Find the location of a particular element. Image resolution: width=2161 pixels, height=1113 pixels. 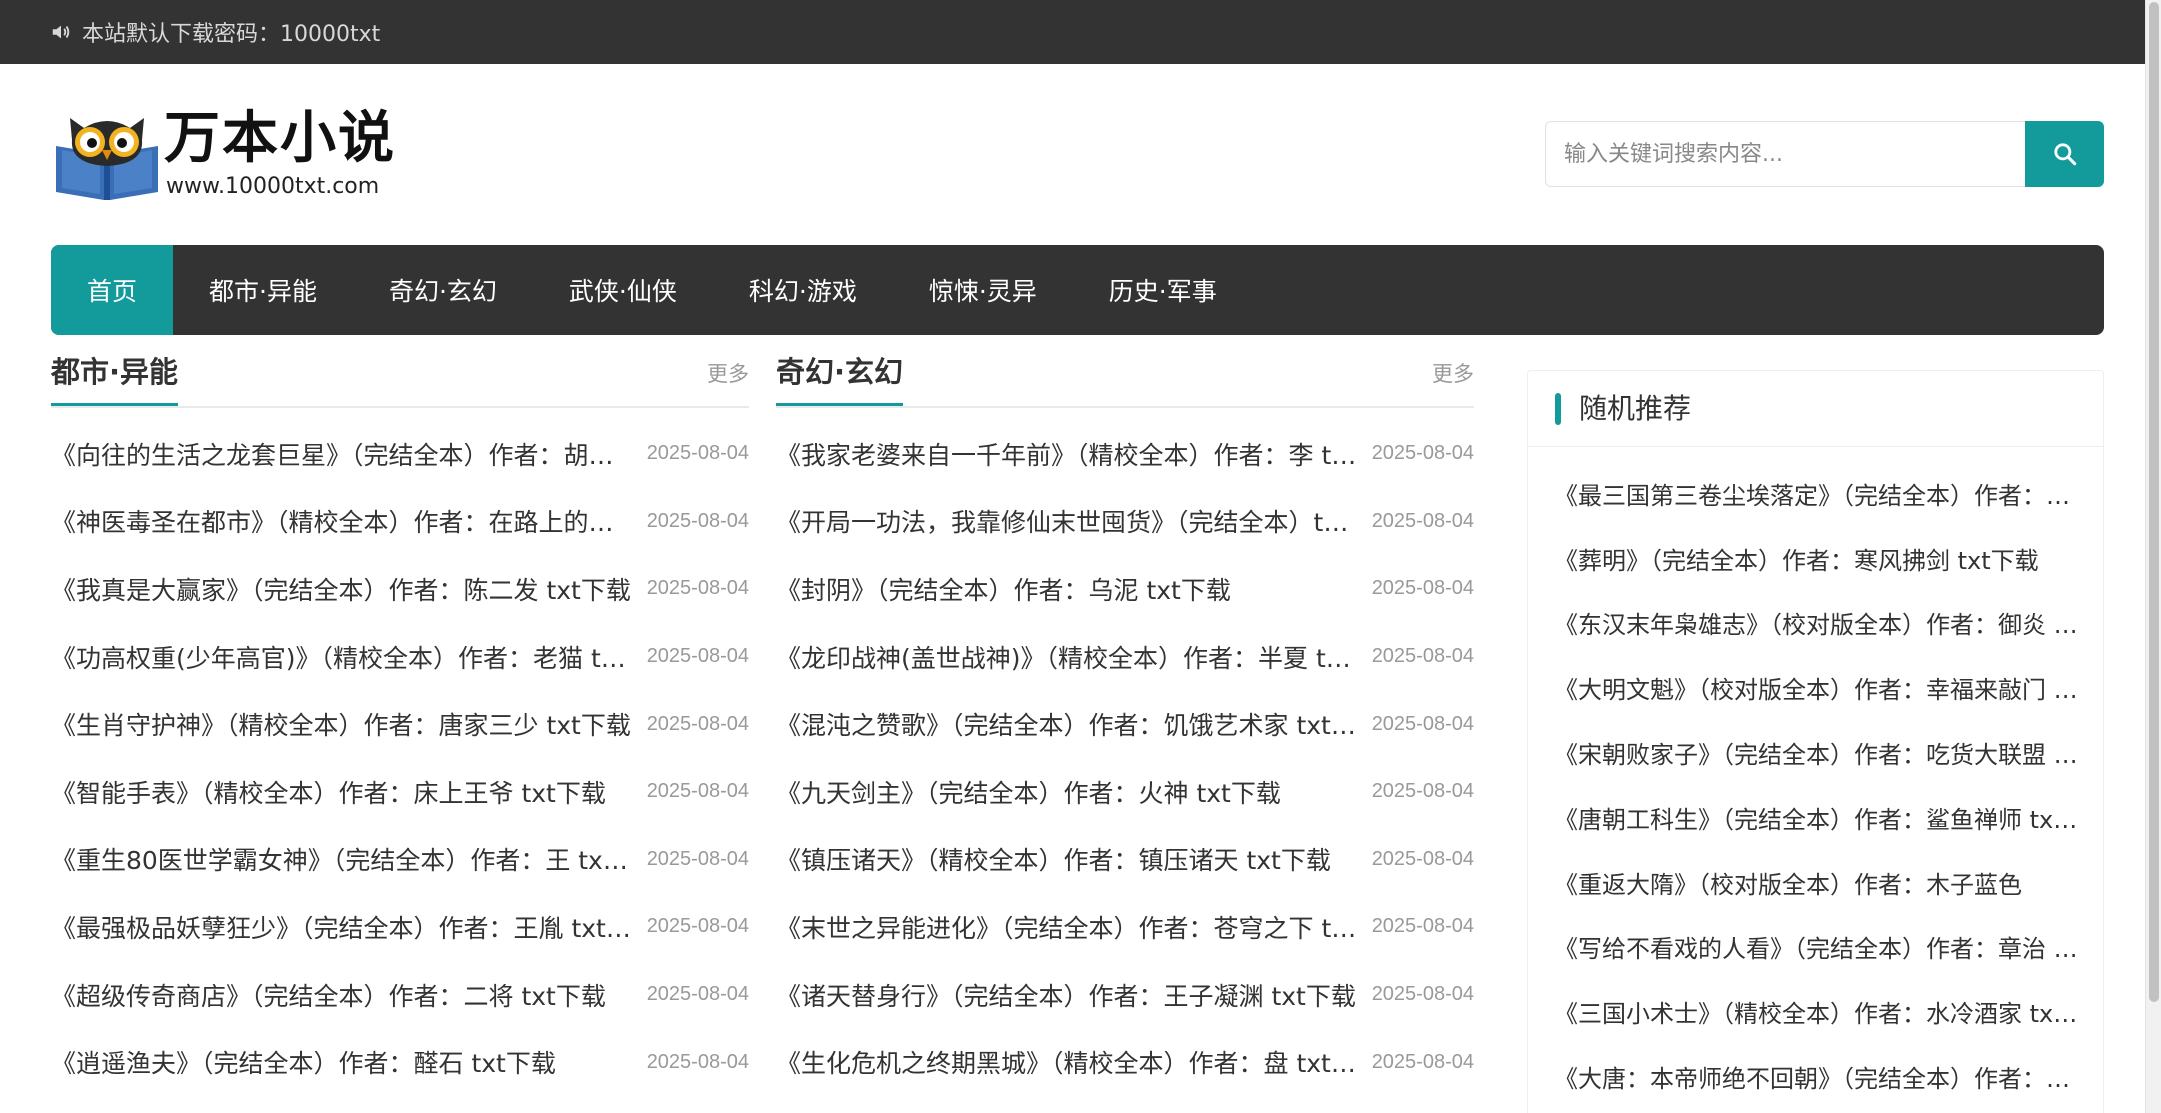

list-item: 《功高权重(少年高官)》（精校全本）作者：老猫 txt下载 2025-08-04 is located at coordinates (400, 657).